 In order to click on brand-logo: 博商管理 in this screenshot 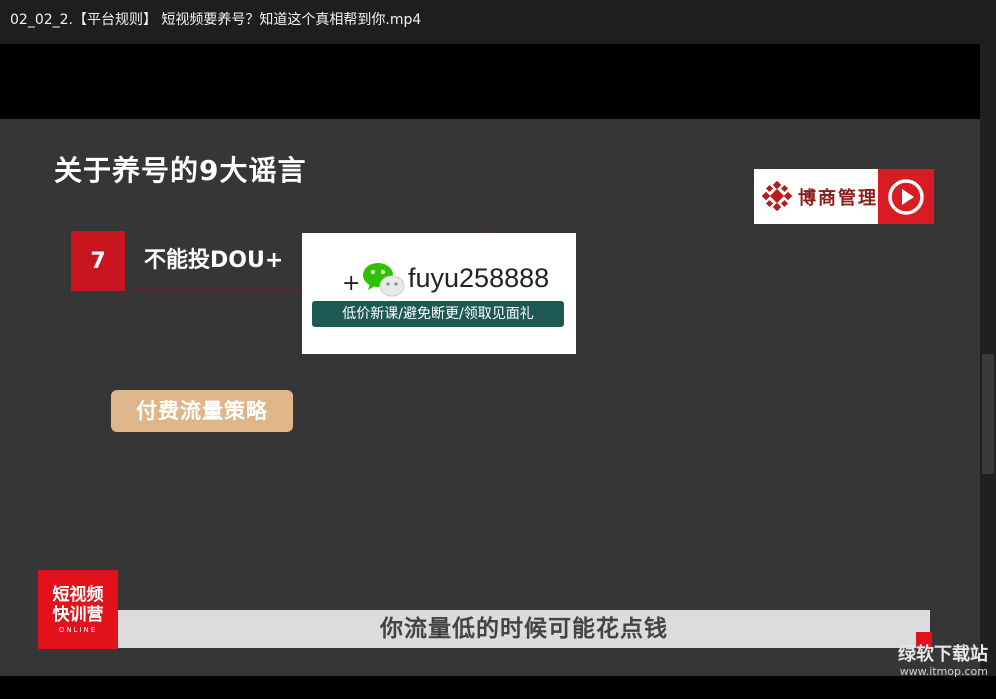, I will do `click(844, 196)`.